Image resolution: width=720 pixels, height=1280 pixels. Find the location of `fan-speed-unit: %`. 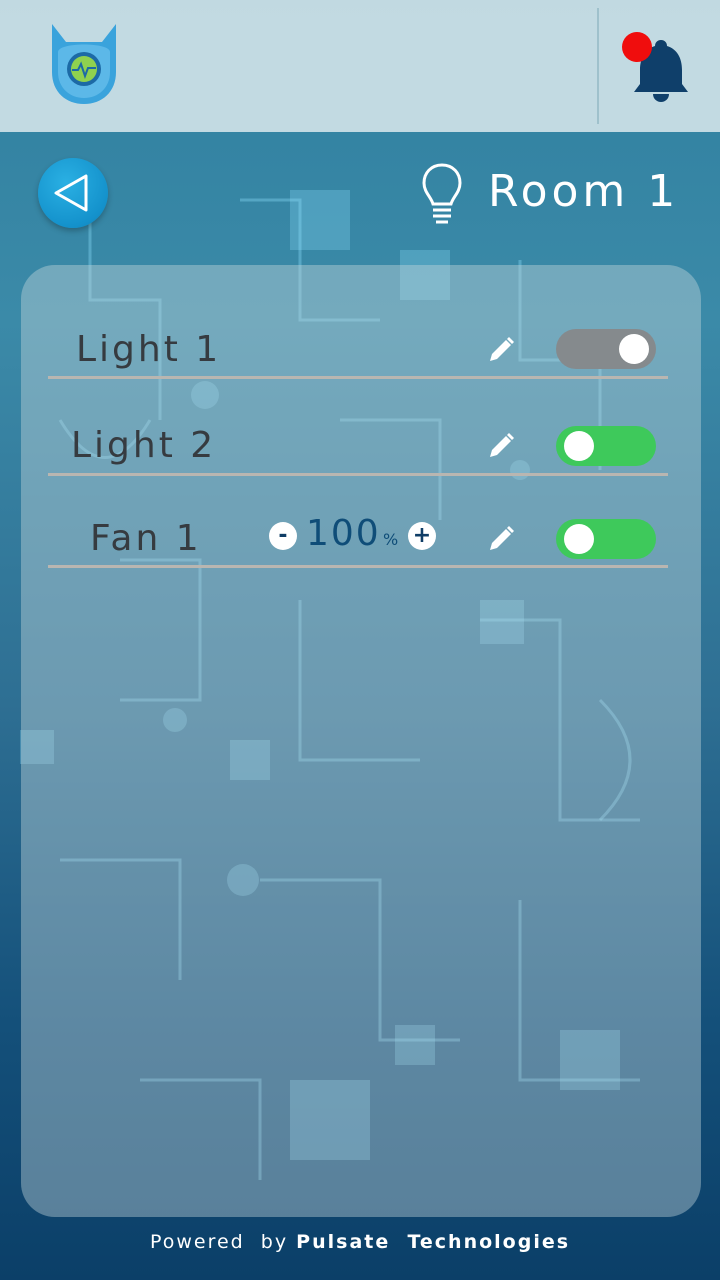

fan-speed-unit: % is located at coordinates (391, 539).